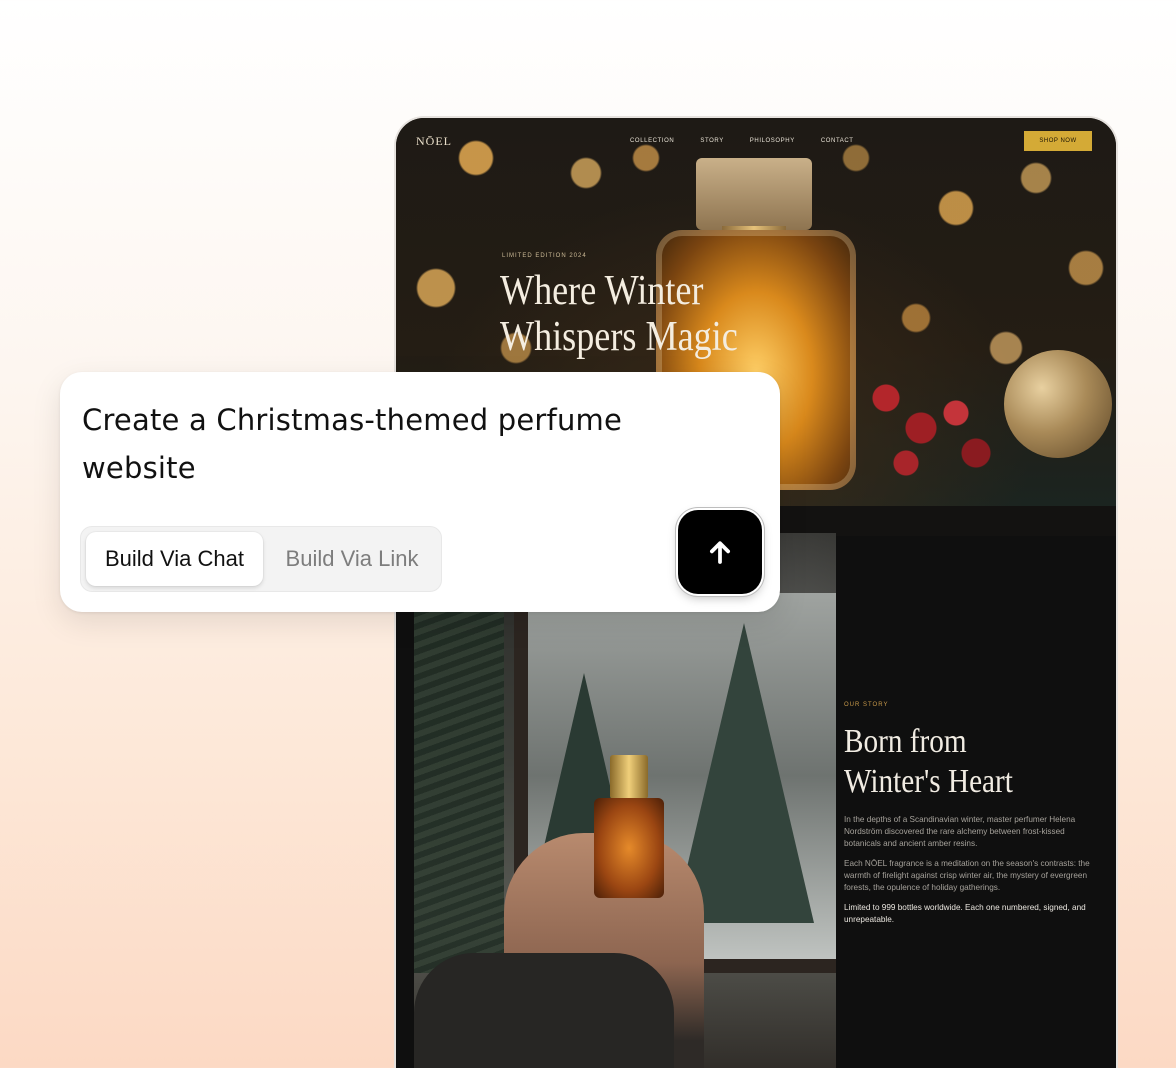 The image size is (1176, 1068). What do you see at coordinates (174, 559) in the screenshot?
I see `build-via-chat-button: Build Via Chat` at bounding box center [174, 559].